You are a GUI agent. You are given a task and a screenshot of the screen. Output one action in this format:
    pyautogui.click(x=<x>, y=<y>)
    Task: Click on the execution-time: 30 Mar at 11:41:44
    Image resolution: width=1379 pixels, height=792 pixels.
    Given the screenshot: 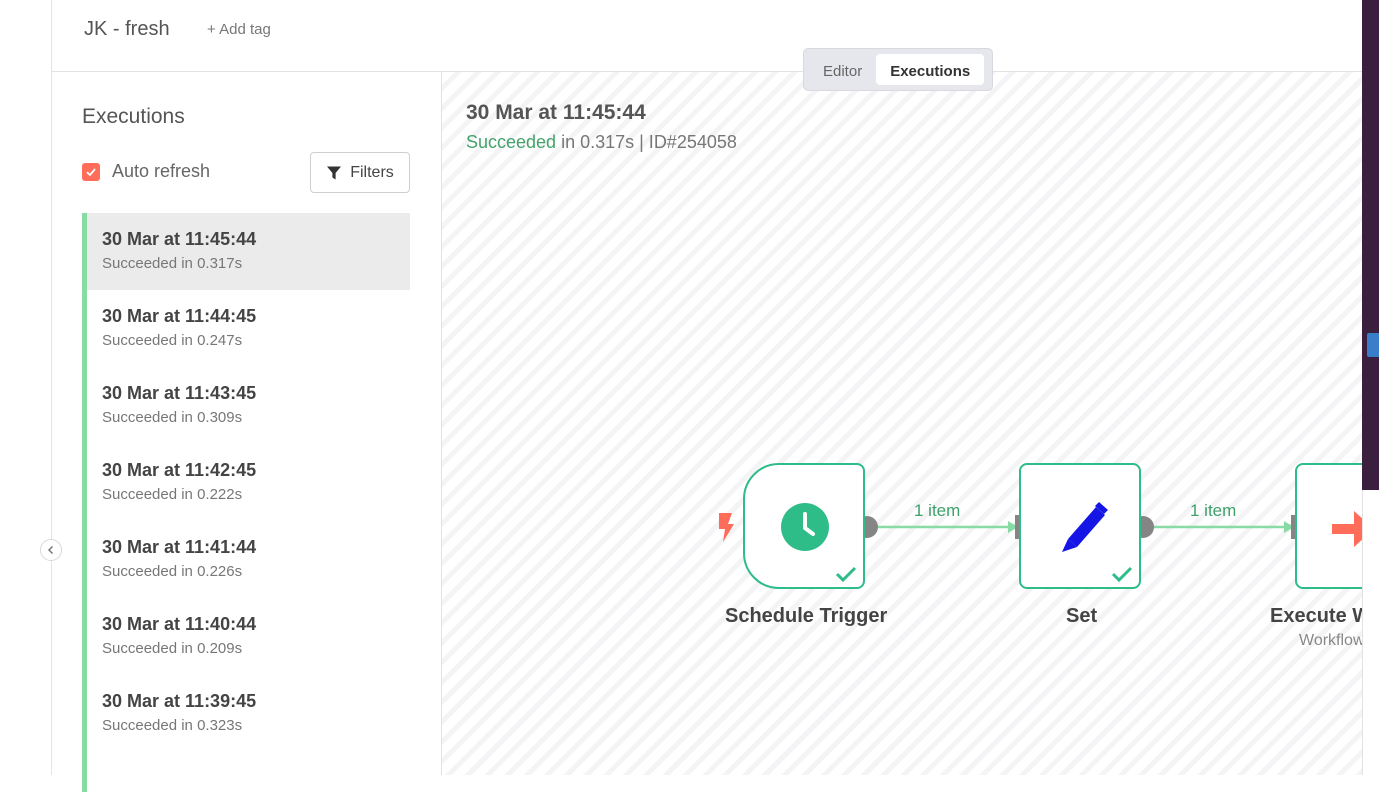 What is the action you would take?
    pyautogui.click(x=179, y=547)
    